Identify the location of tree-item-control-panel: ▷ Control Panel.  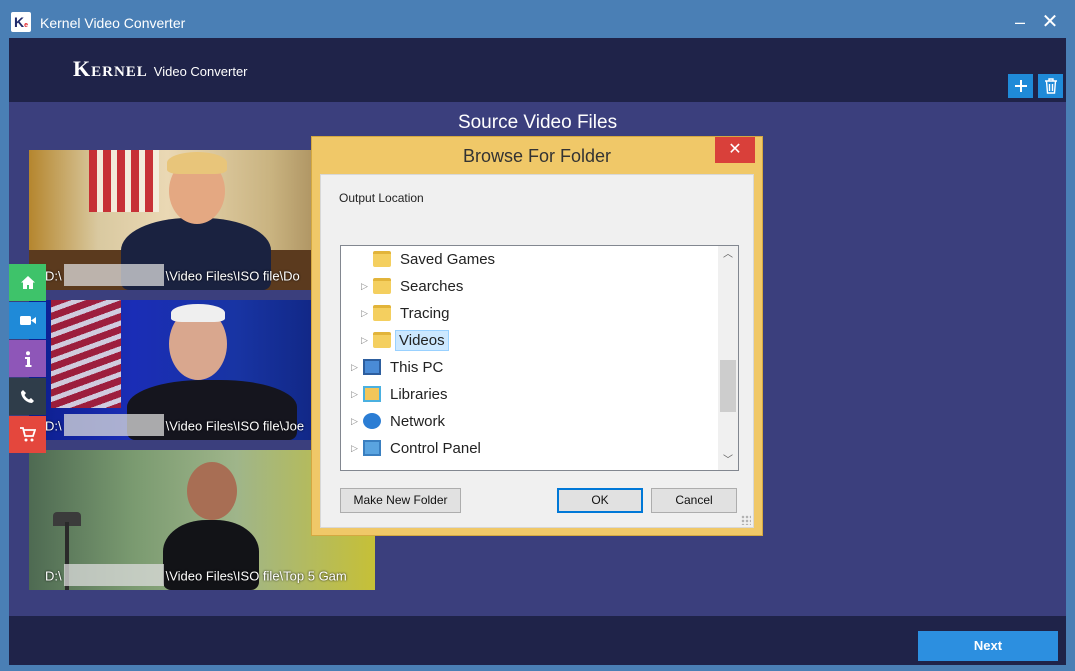
(418, 448).